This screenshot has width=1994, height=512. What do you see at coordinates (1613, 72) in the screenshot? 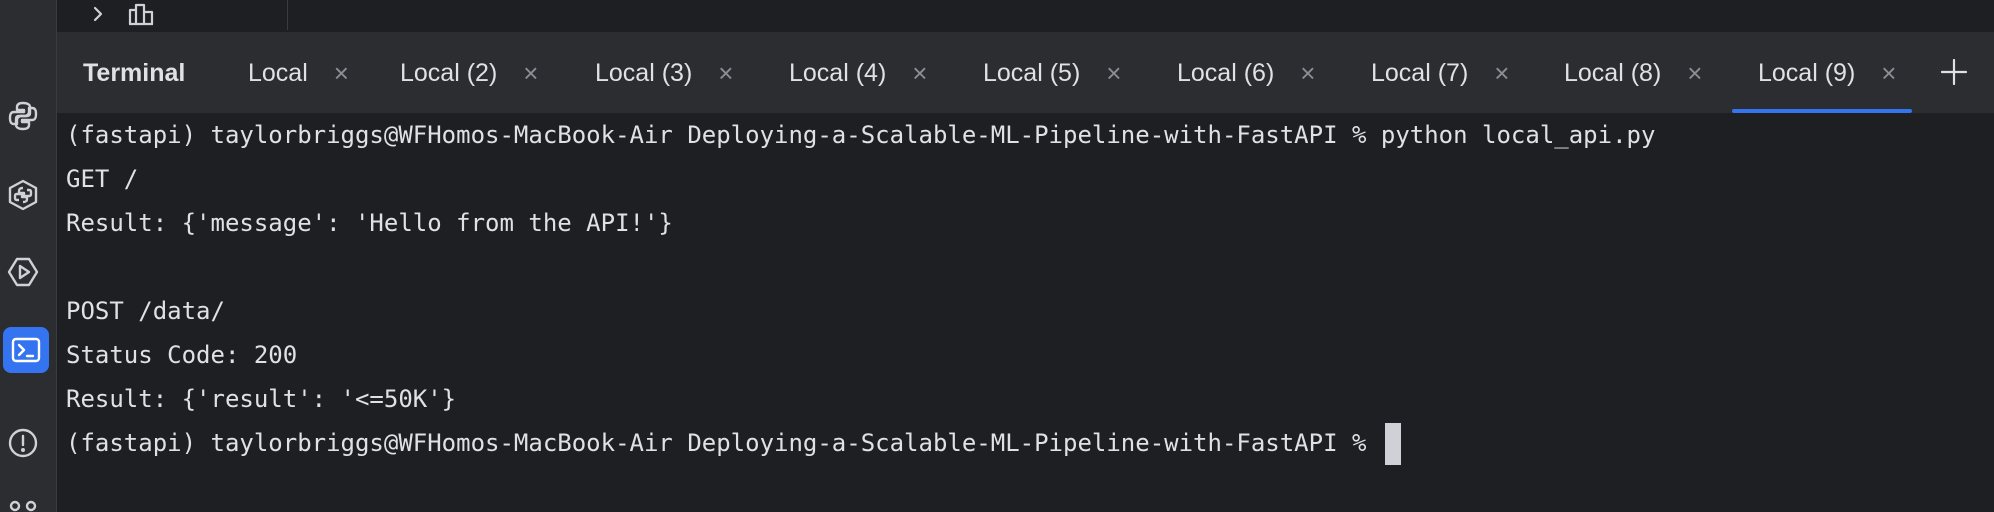
I see `tab-label: Local (8)` at bounding box center [1613, 72].